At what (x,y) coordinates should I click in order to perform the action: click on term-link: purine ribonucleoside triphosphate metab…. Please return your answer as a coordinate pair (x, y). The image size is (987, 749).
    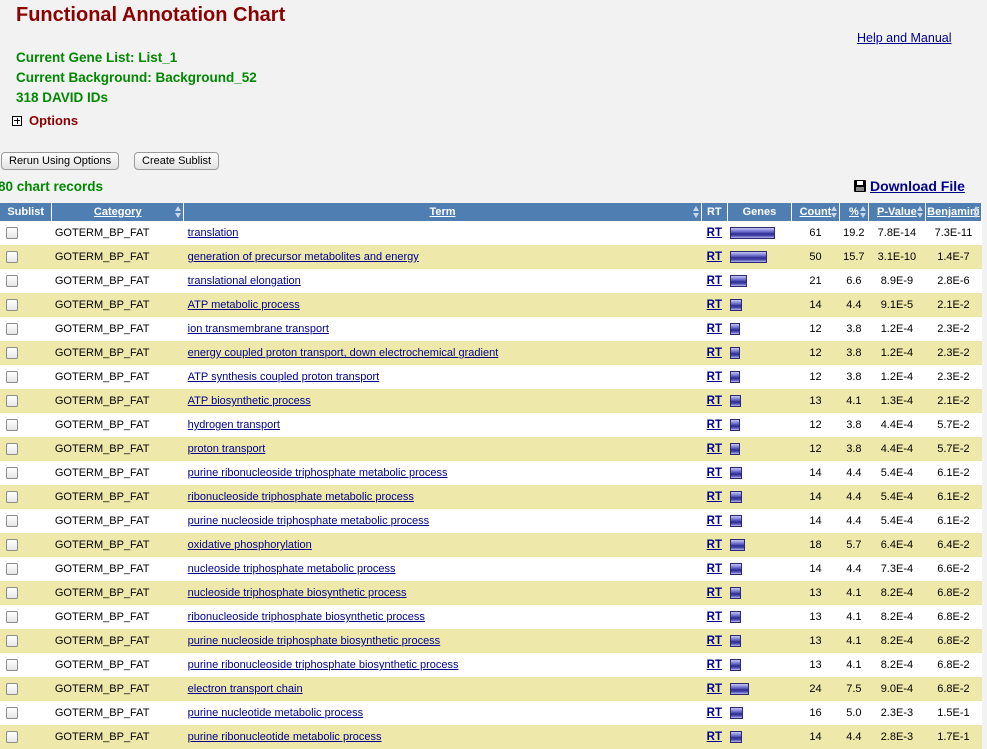
    Looking at the image, I should click on (318, 473).